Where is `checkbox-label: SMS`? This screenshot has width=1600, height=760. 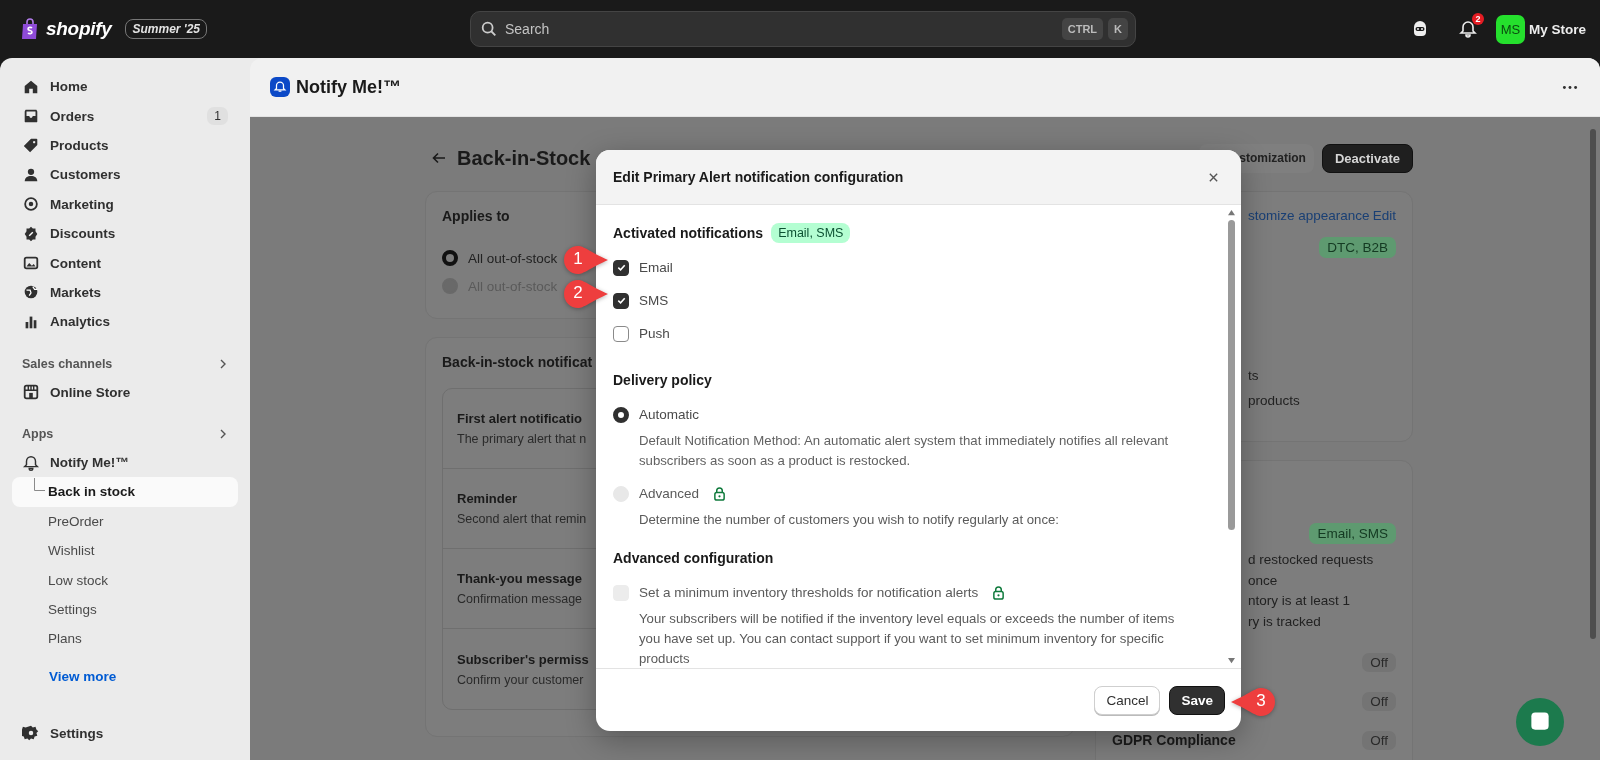 checkbox-label: SMS is located at coordinates (654, 300).